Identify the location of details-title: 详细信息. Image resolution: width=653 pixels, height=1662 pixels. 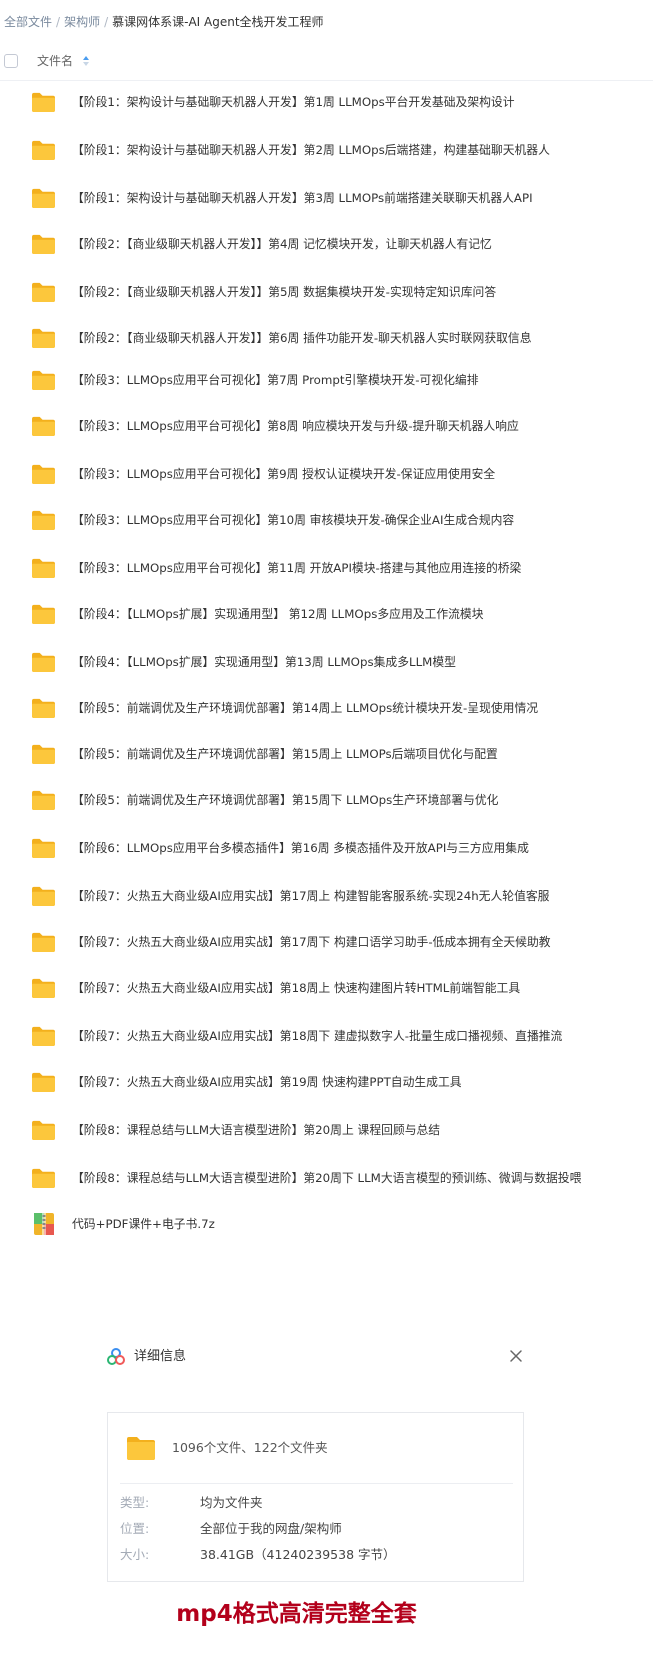
(160, 1356).